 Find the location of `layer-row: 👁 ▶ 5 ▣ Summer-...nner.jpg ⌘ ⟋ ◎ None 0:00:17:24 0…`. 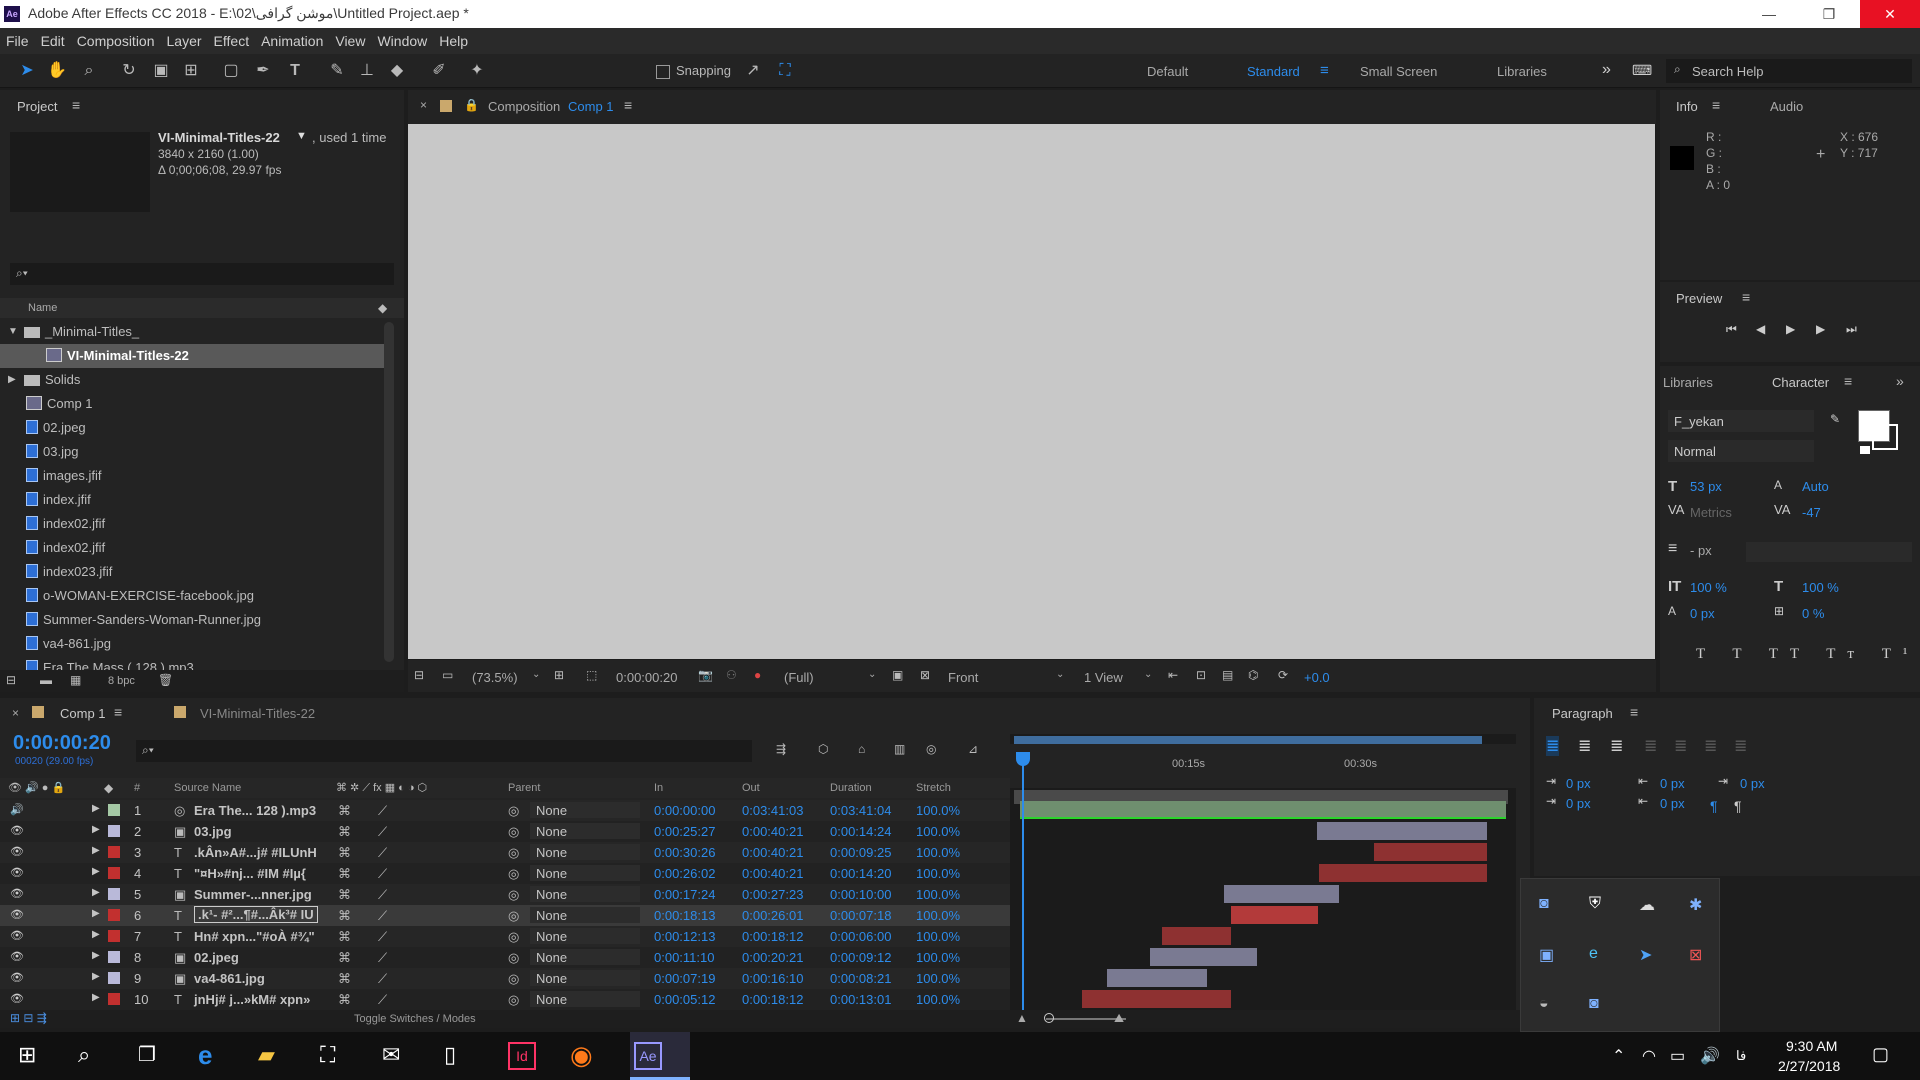

layer-row: 👁 ▶ 5 ▣ Summer-...nner.jpg ⌘ ⟋ ◎ None 0:00:17:24 0… is located at coordinates (505, 894).